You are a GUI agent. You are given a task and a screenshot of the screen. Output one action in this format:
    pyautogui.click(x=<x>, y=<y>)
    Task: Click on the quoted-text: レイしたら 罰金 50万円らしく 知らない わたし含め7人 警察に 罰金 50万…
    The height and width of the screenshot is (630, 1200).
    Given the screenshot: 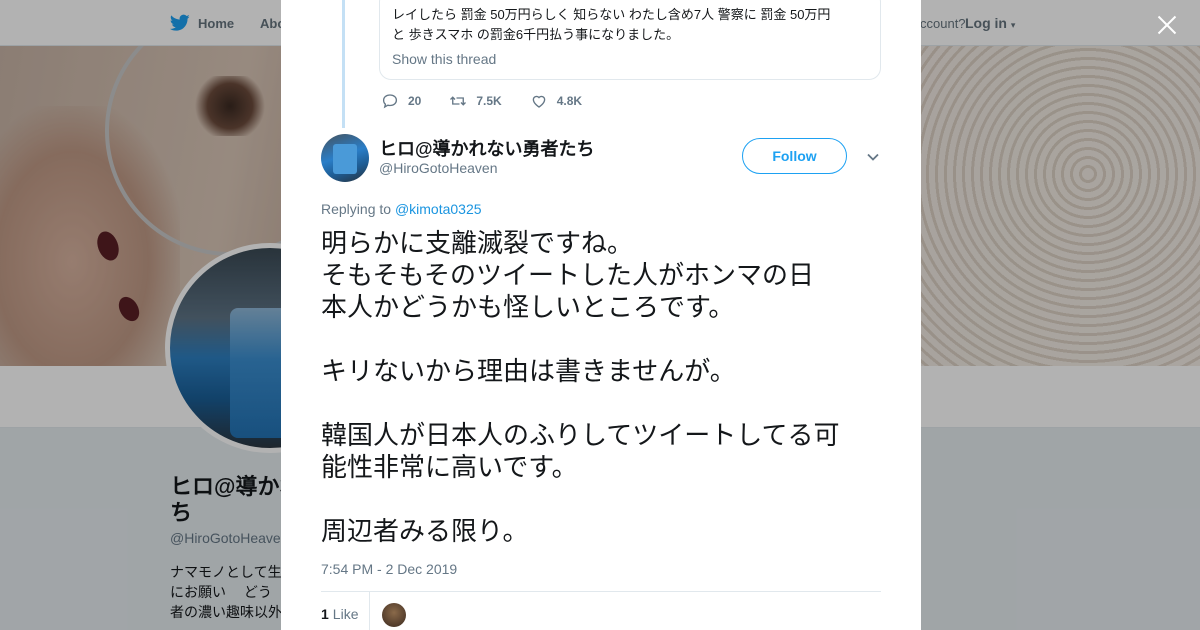 What is the action you would take?
    pyautogui.click(x=611, y=24)
    